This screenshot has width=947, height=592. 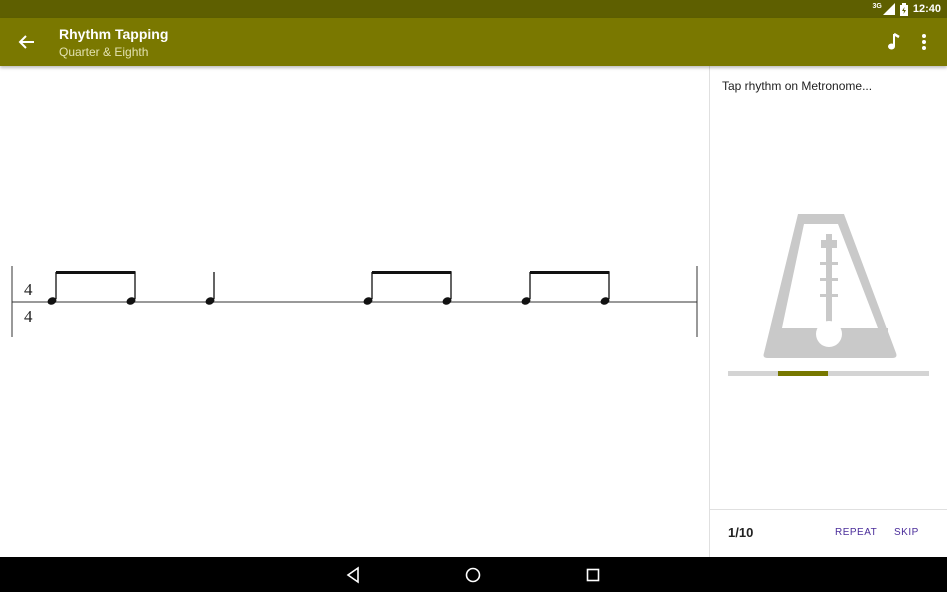 I want to click on more-options-button, so click(x=924, y=42).